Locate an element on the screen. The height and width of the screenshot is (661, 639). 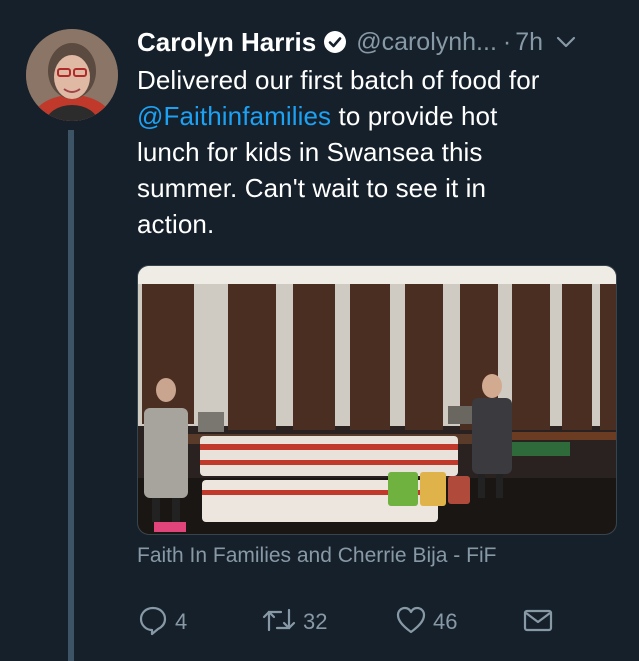
tweet-header: Carolyn Harris @carolynh... · 7h is located at coordinates (377, 42).